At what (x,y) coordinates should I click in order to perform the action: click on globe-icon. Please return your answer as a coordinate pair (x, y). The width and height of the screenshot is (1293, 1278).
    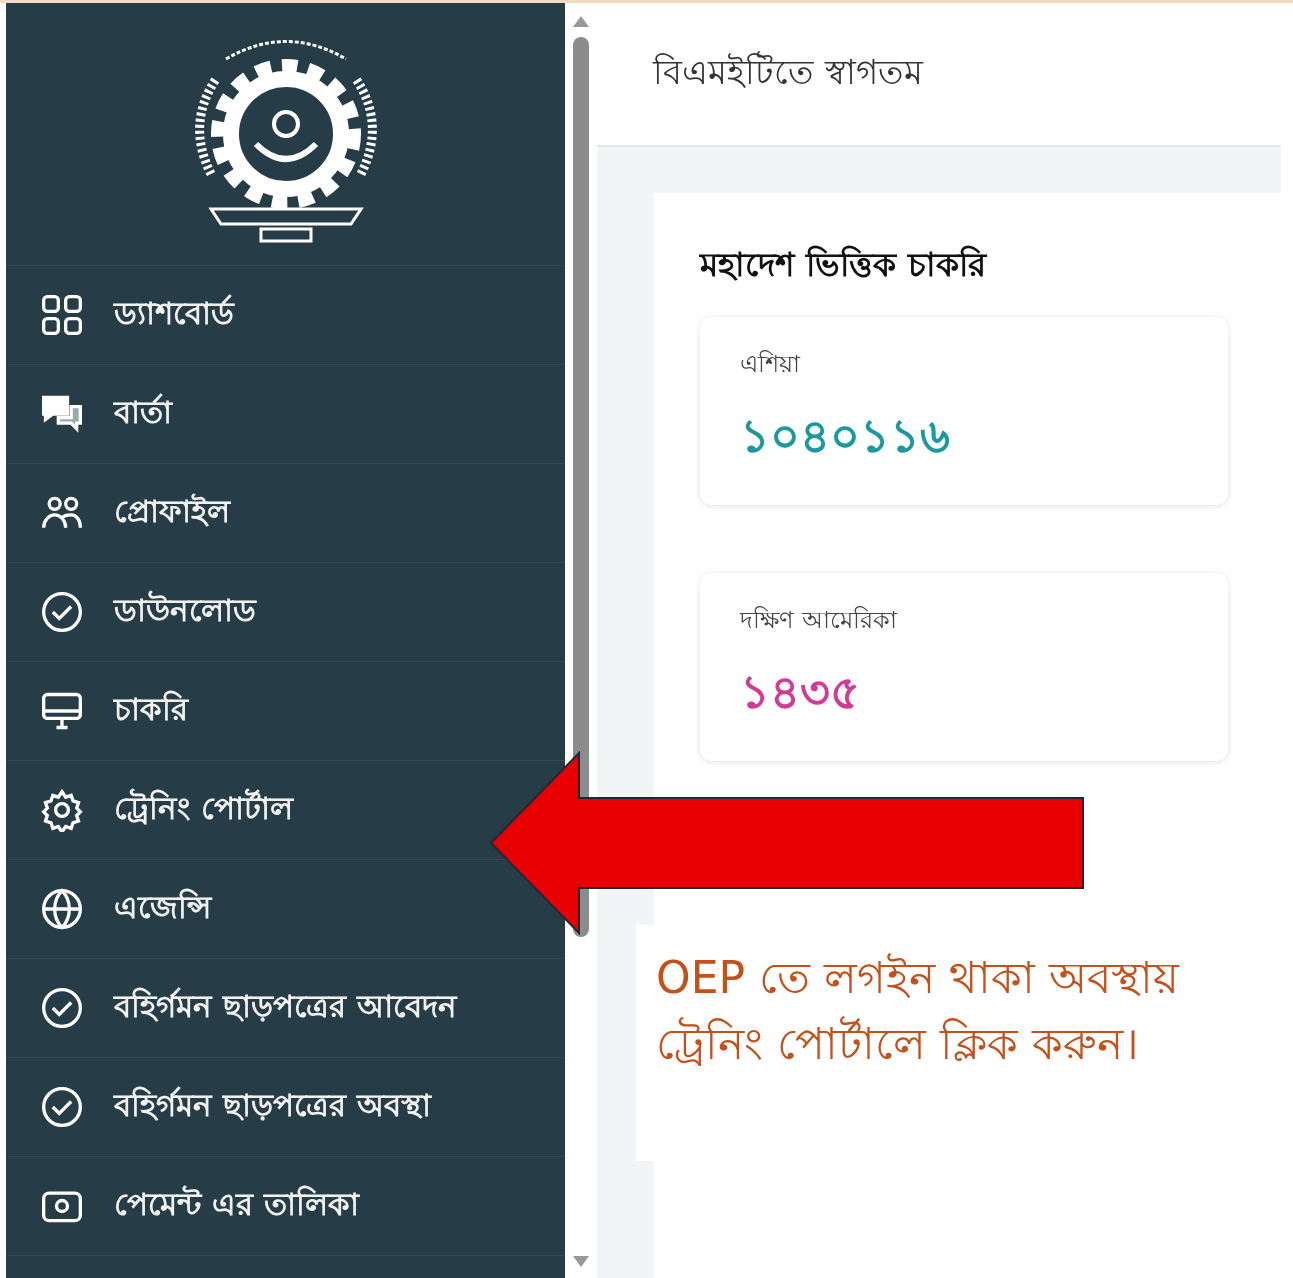
    Looking at the image, I should click on (62, 909).